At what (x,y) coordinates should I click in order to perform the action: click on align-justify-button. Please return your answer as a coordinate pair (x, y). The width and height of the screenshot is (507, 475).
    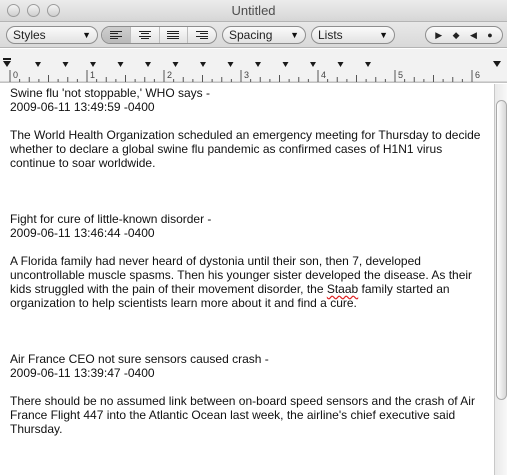
    Looking at the image, I should click on (174, 35).